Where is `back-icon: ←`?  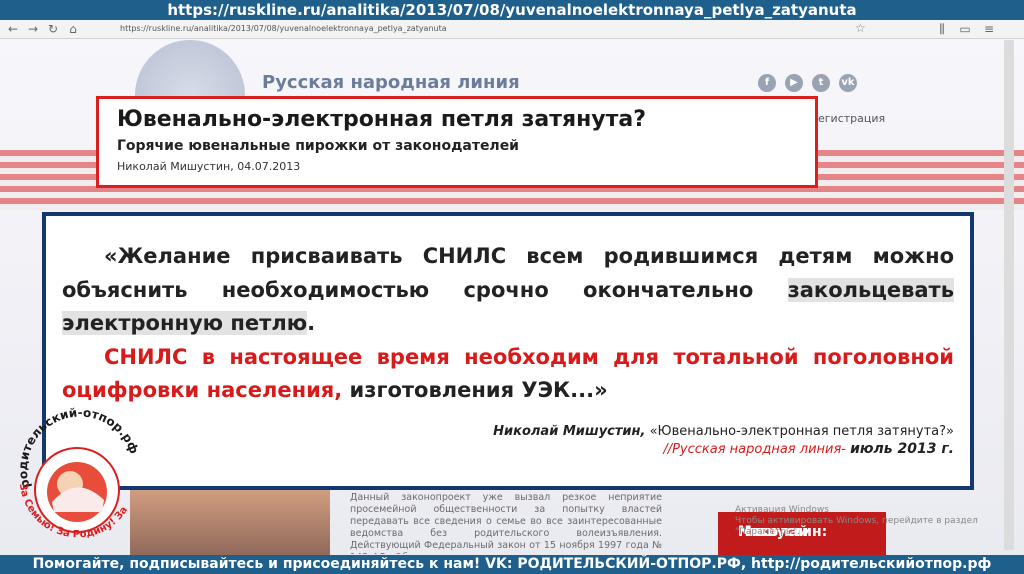 back-icon: ← is located at coordinates (13, 29).